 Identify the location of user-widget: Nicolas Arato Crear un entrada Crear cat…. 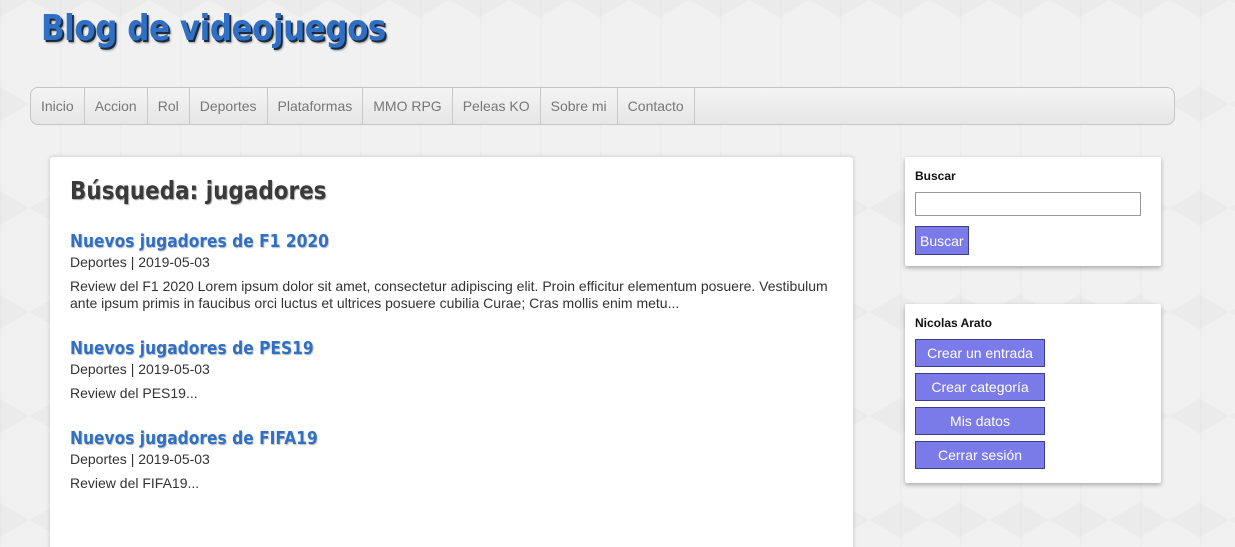
(1033, 393).